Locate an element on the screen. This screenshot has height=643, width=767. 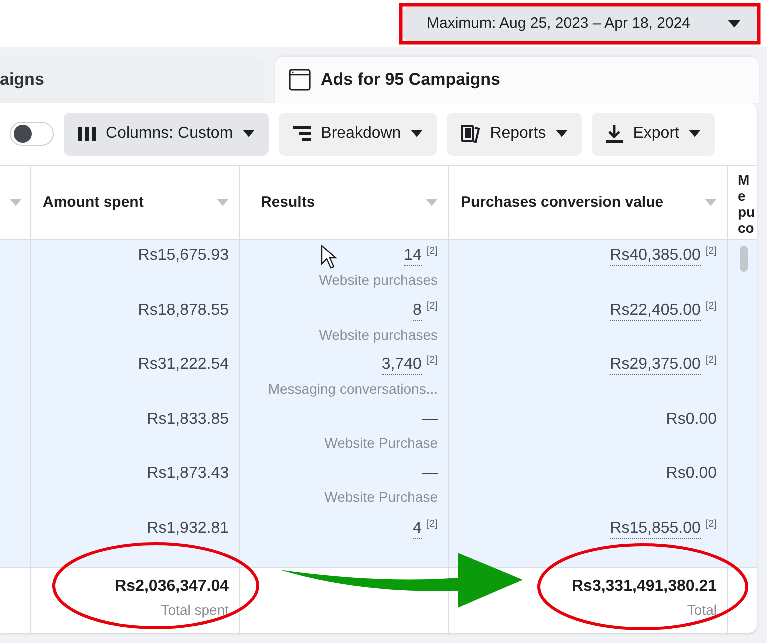
table-cell: Rs1,932.81 is located at coordinates (135, 539).